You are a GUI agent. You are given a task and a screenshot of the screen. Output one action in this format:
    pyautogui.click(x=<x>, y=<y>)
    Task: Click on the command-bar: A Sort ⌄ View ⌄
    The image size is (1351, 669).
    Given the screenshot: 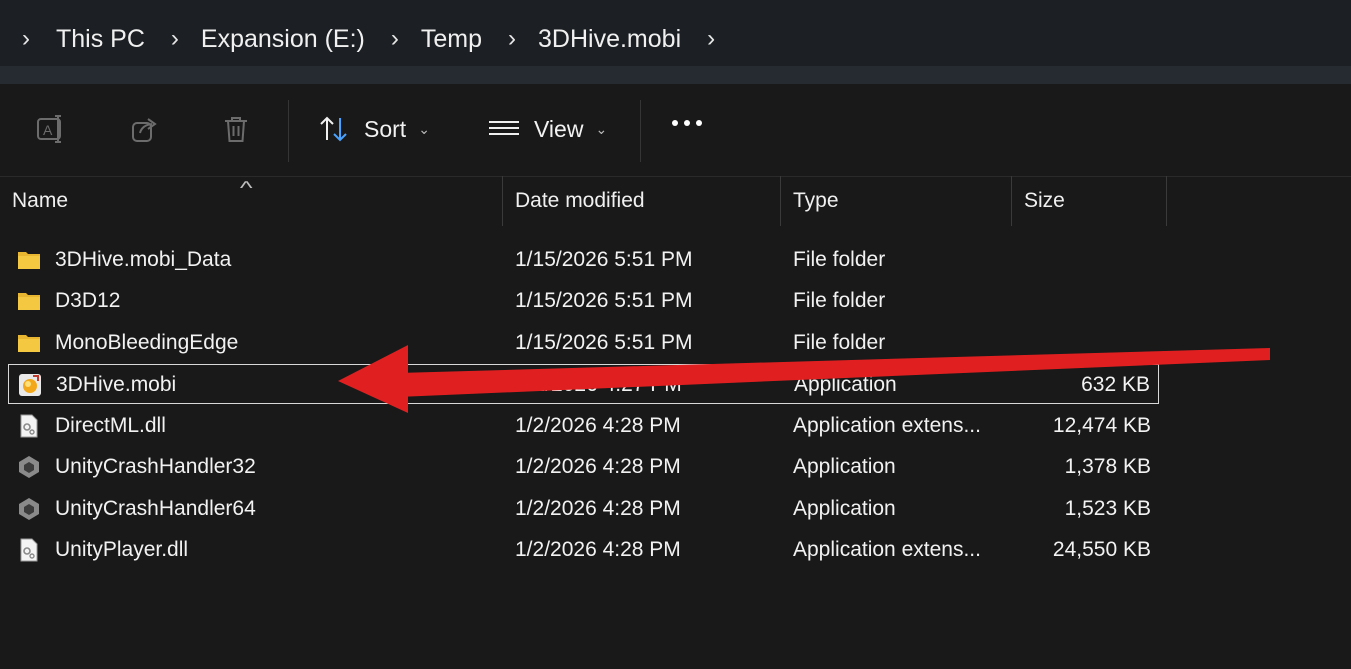 What is the action you would take?
    pyautogui.click(x=675, y=130)
    